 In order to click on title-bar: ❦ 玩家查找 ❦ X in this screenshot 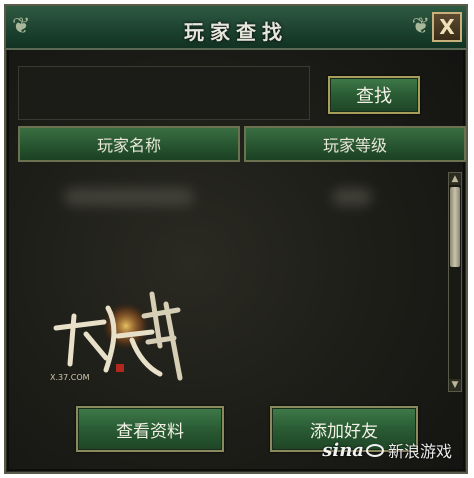, I will do `click(236, 28)`.